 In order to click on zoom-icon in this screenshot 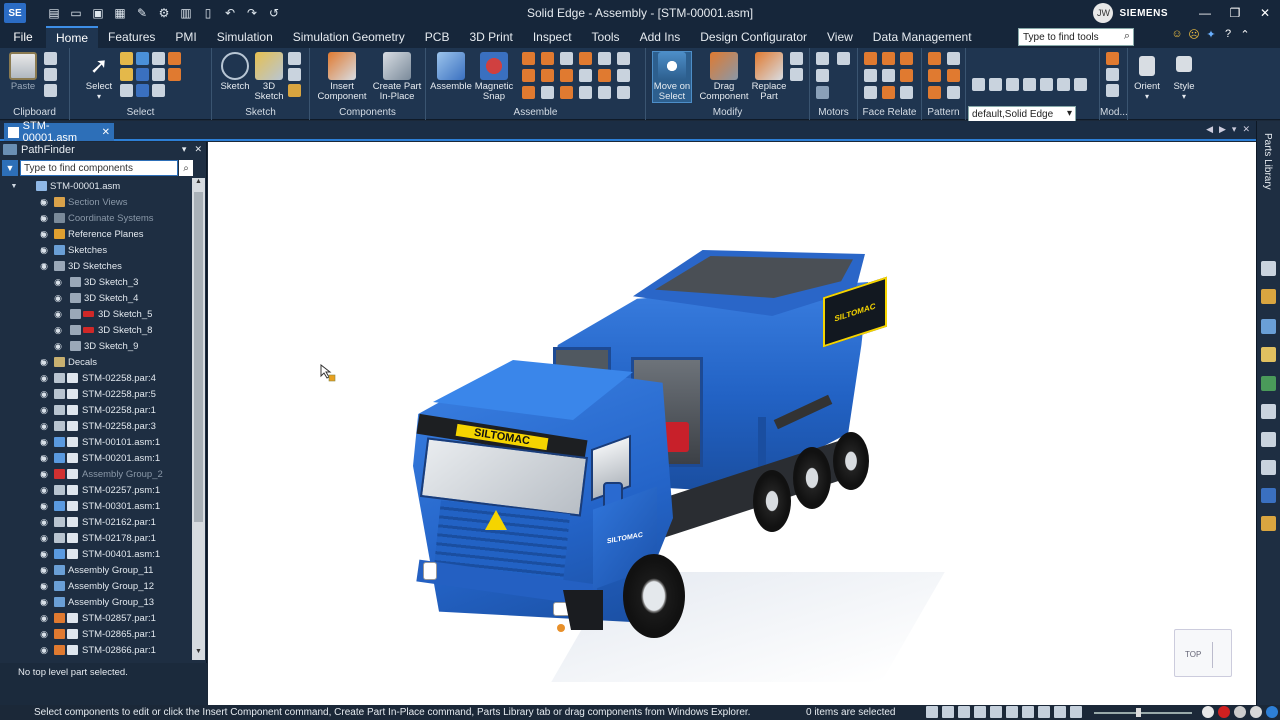, I will do `click(964, 712)`.